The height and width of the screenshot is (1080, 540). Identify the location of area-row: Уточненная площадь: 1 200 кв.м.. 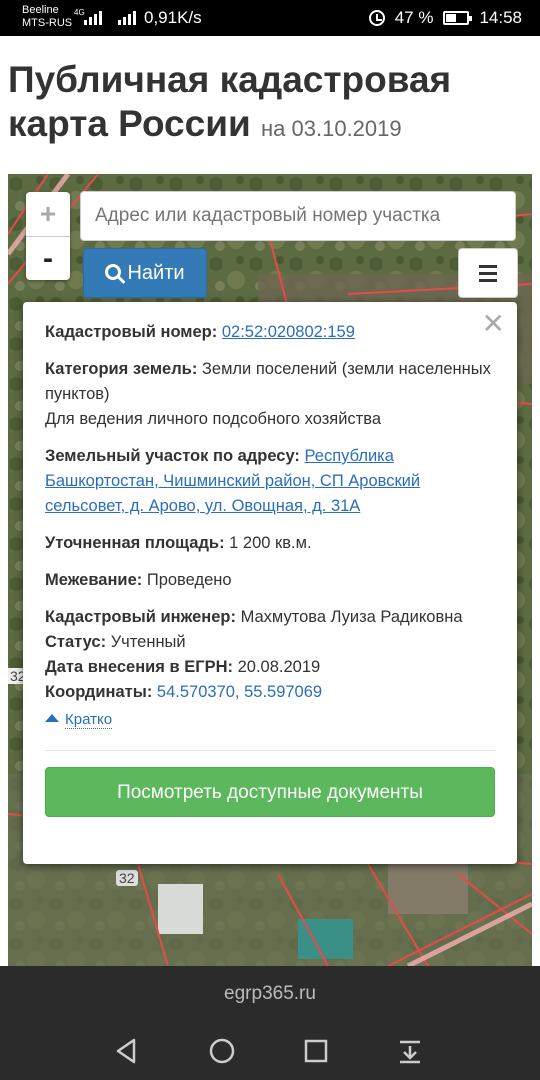
(270, 543).